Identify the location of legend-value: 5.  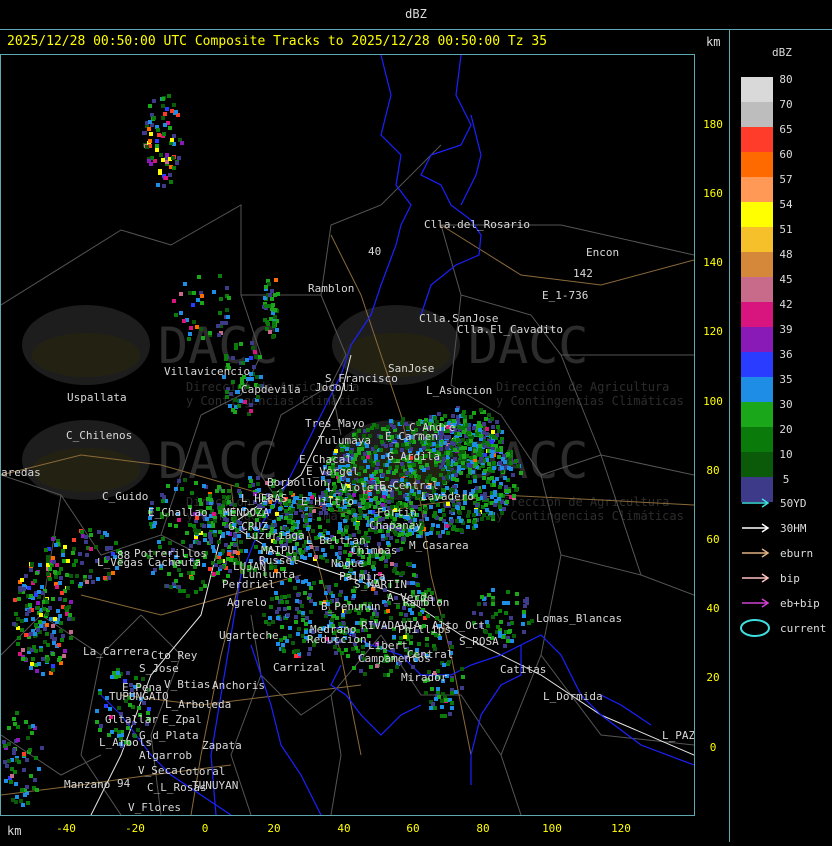
(786, 479).